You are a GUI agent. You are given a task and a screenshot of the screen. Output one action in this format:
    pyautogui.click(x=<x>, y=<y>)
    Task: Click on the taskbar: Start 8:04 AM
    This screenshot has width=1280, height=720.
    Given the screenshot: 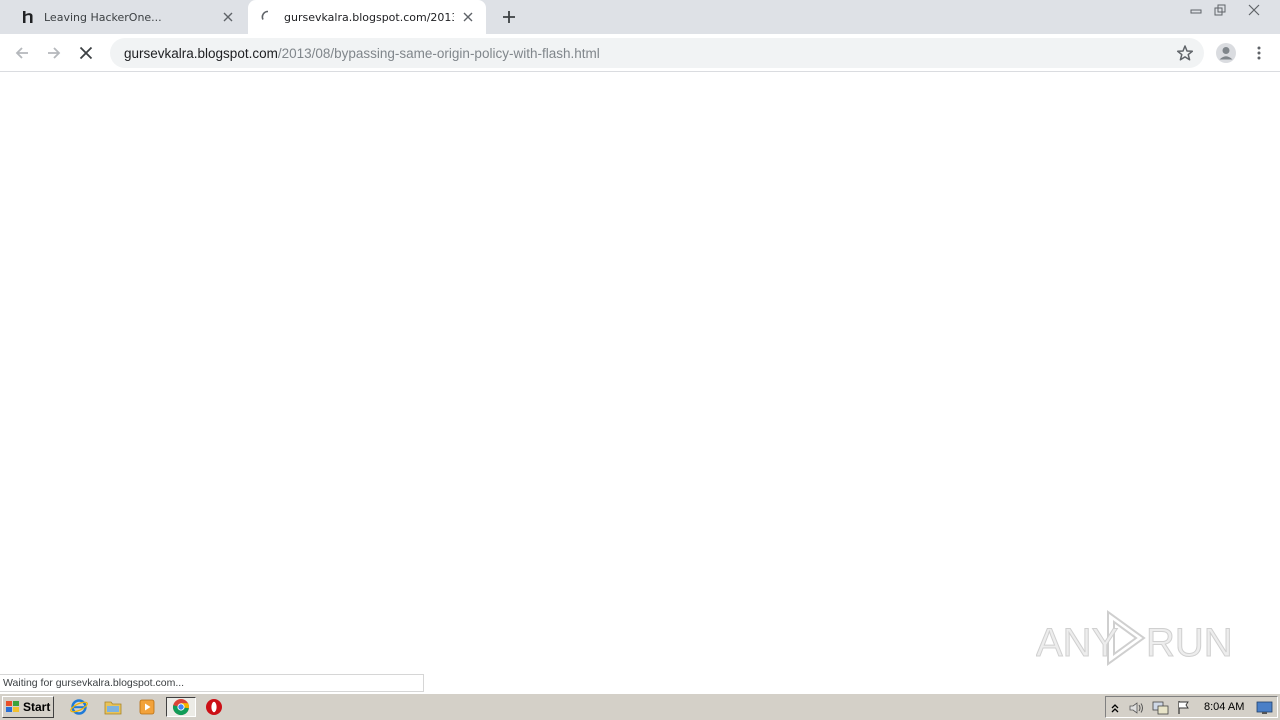 What is the action you would take?
    pyautogui.click(x=640, y=706)
    